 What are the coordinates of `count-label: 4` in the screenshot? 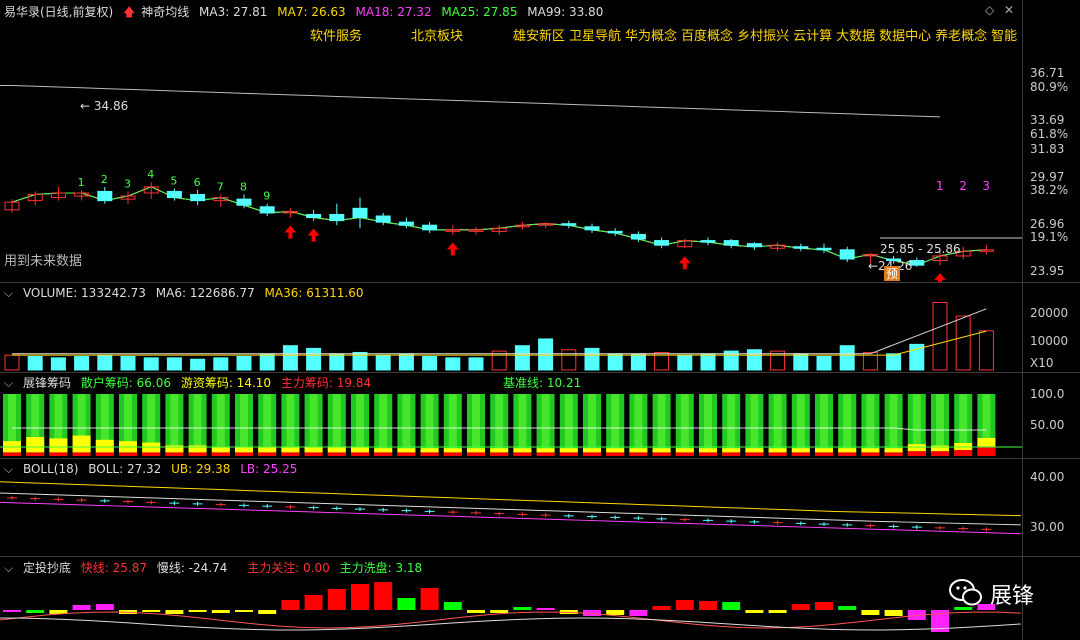 It's located at (150, 174).